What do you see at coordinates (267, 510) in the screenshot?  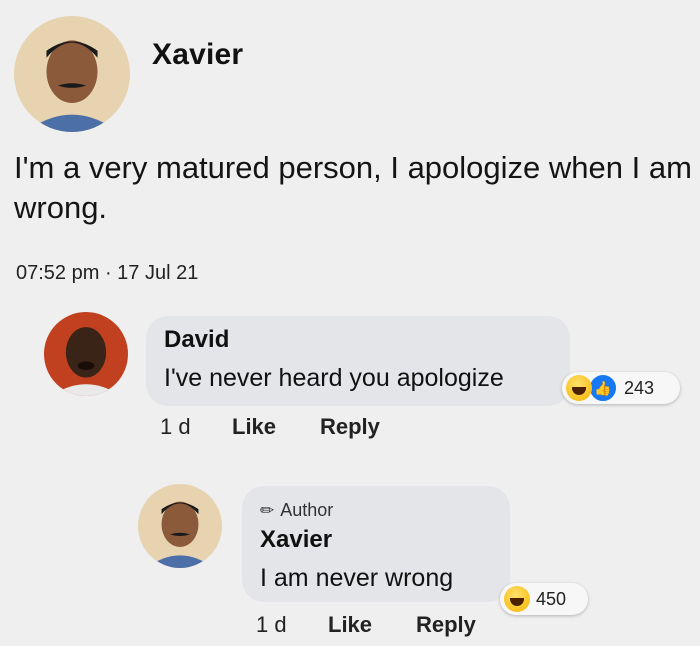 I see `pencil-icon: ✏` at bounding box center [267, 510].